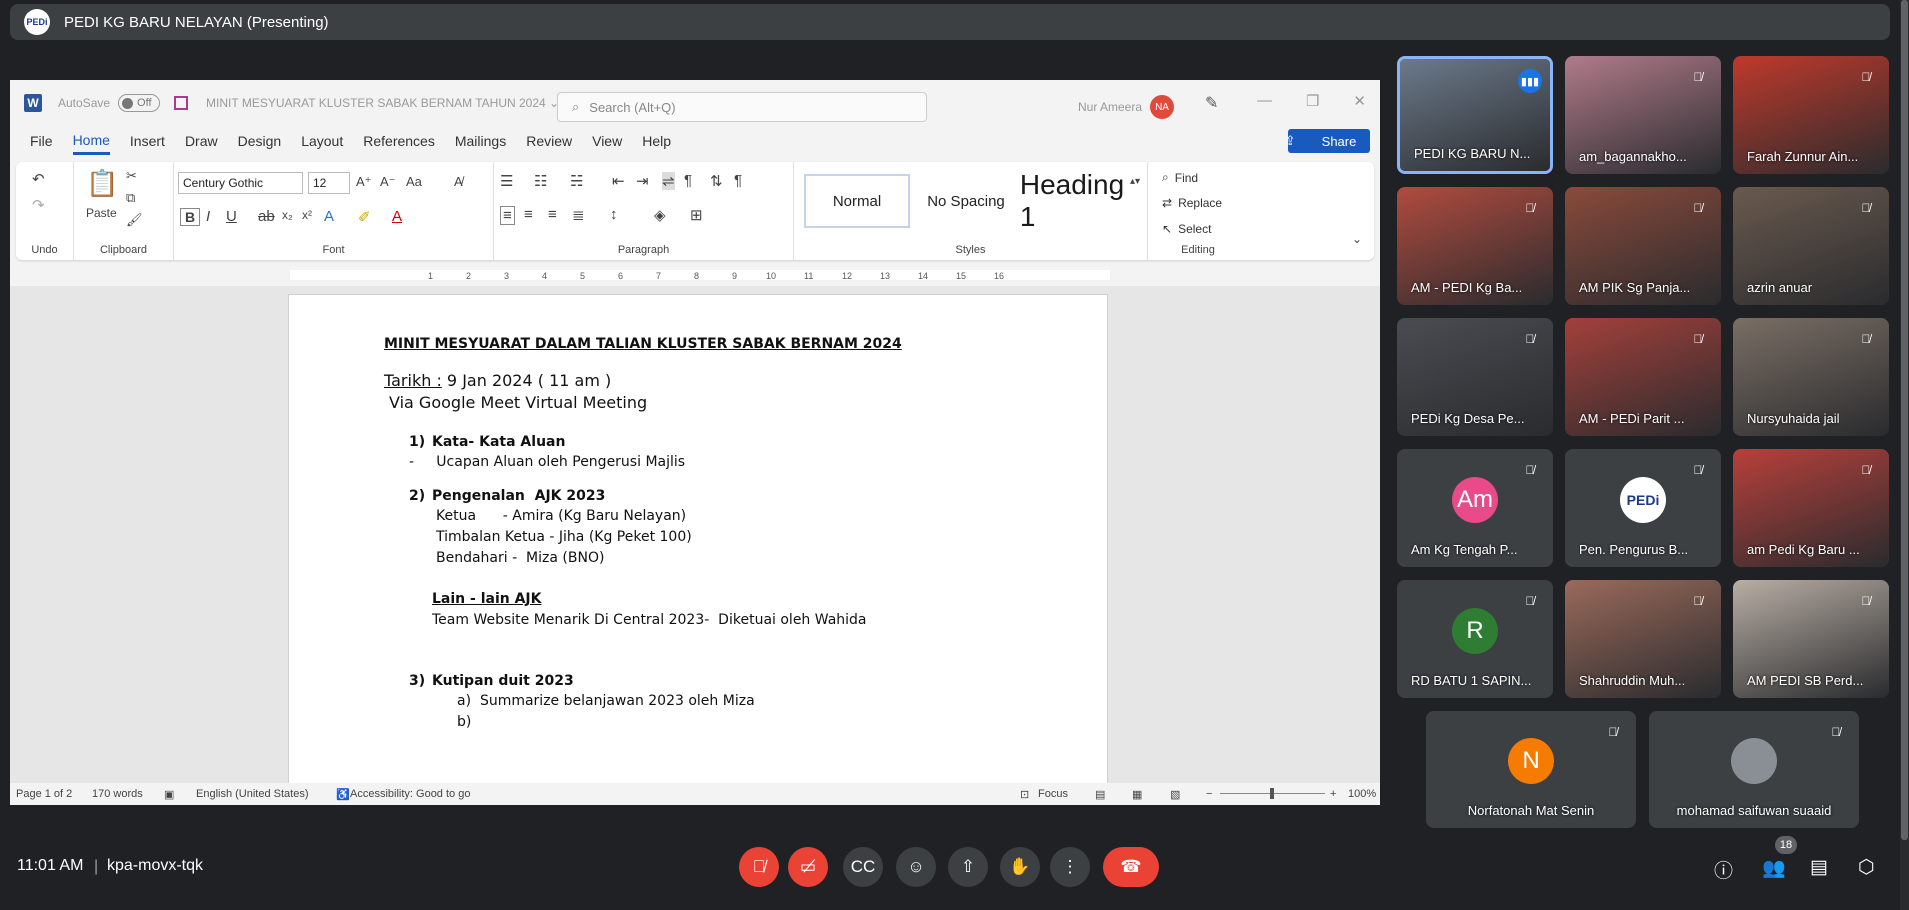  What do you see at coordinates (252, 794) in the screenshot?
I see `language-status: English (United States)` at bounding box center [252, 794].